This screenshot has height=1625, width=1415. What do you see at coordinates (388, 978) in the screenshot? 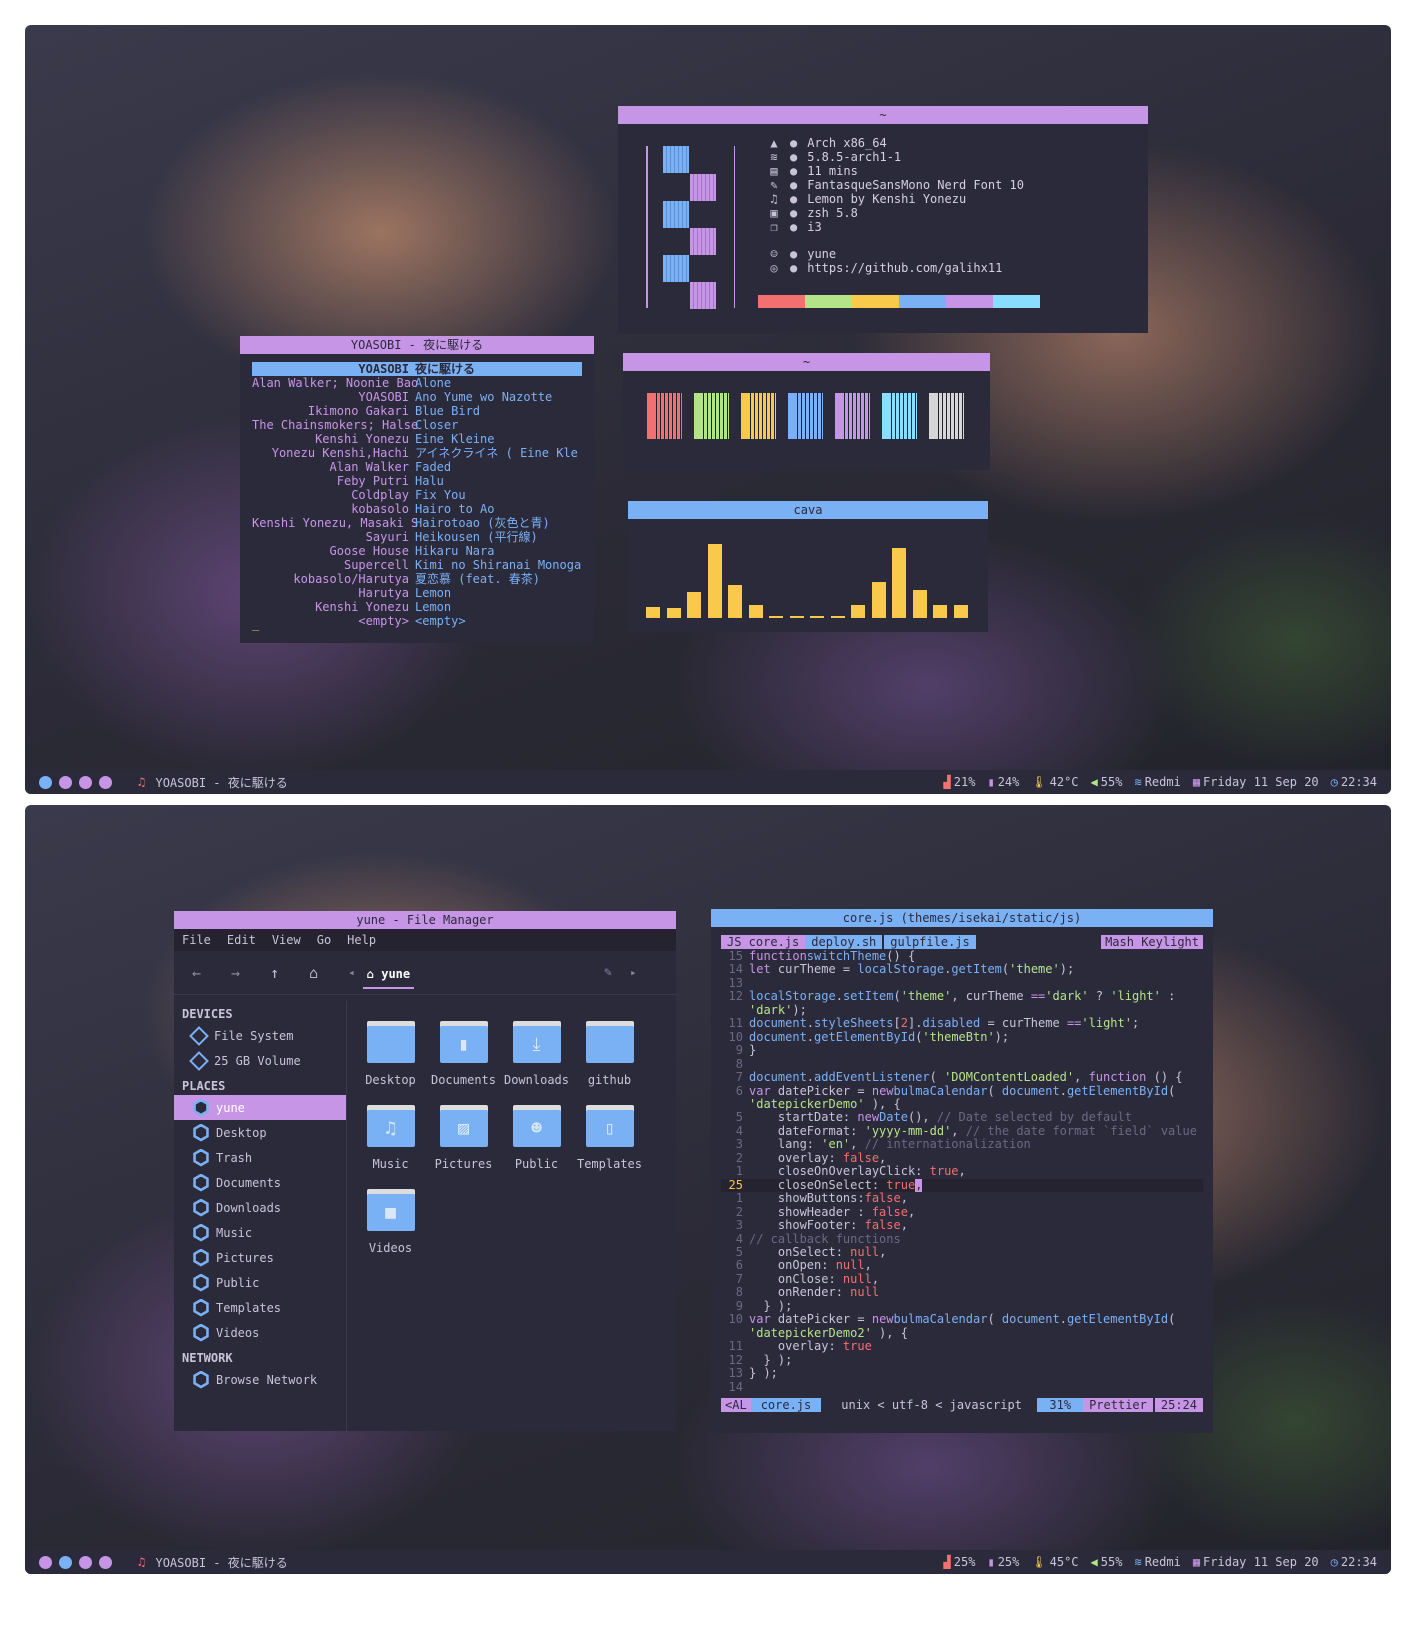
I see `path-crumb: ⌂ yune` at bounding box center [388, 978].